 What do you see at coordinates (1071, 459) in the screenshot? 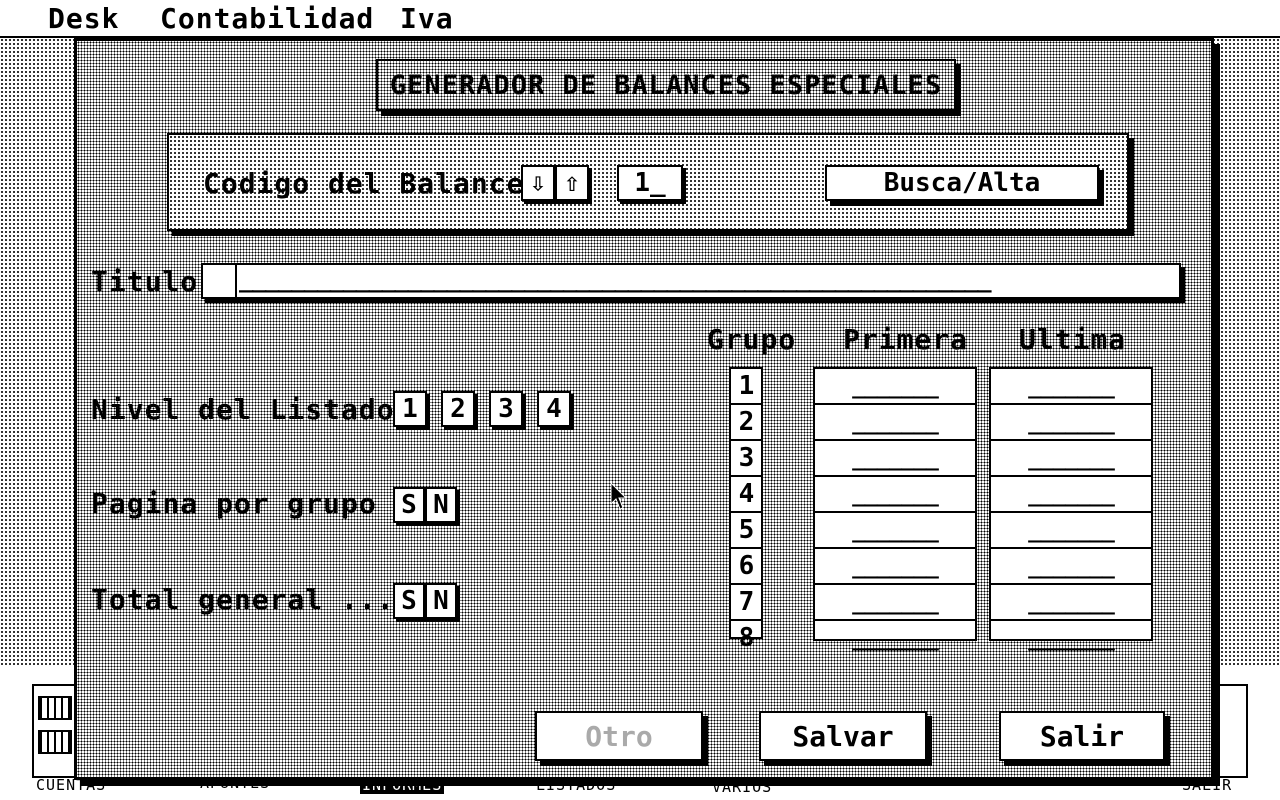
I see `ultima-field-3: _______` at bounding box center [1071, 459].